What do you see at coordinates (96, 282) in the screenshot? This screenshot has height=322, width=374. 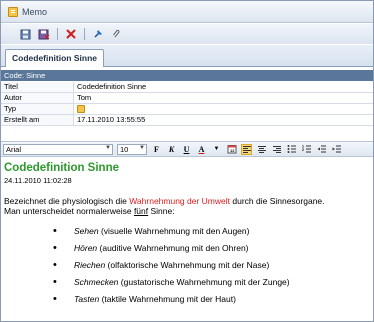 I see `sense-name: Schmecken` at bounding box center [96, 282].